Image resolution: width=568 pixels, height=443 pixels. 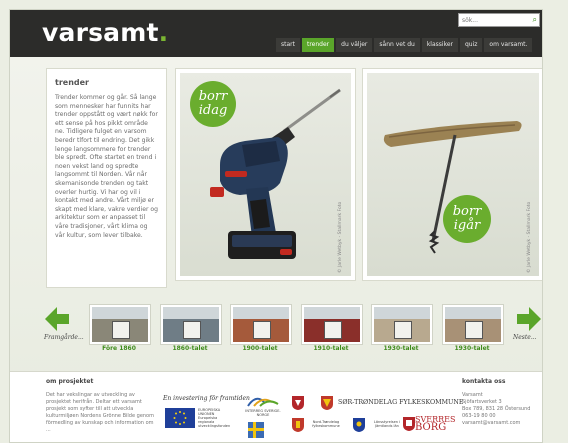 I want to click on nav-item-trender: trender, so click(x=318, y=45).